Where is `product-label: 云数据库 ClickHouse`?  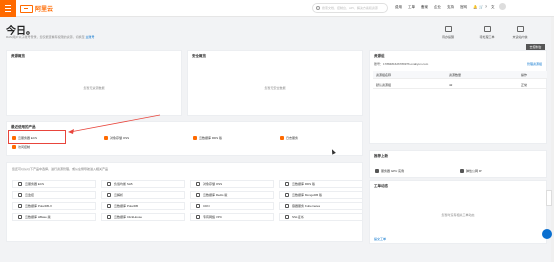 product-label: 云数据库 ClickHouse is located at coordinates (128, 217).